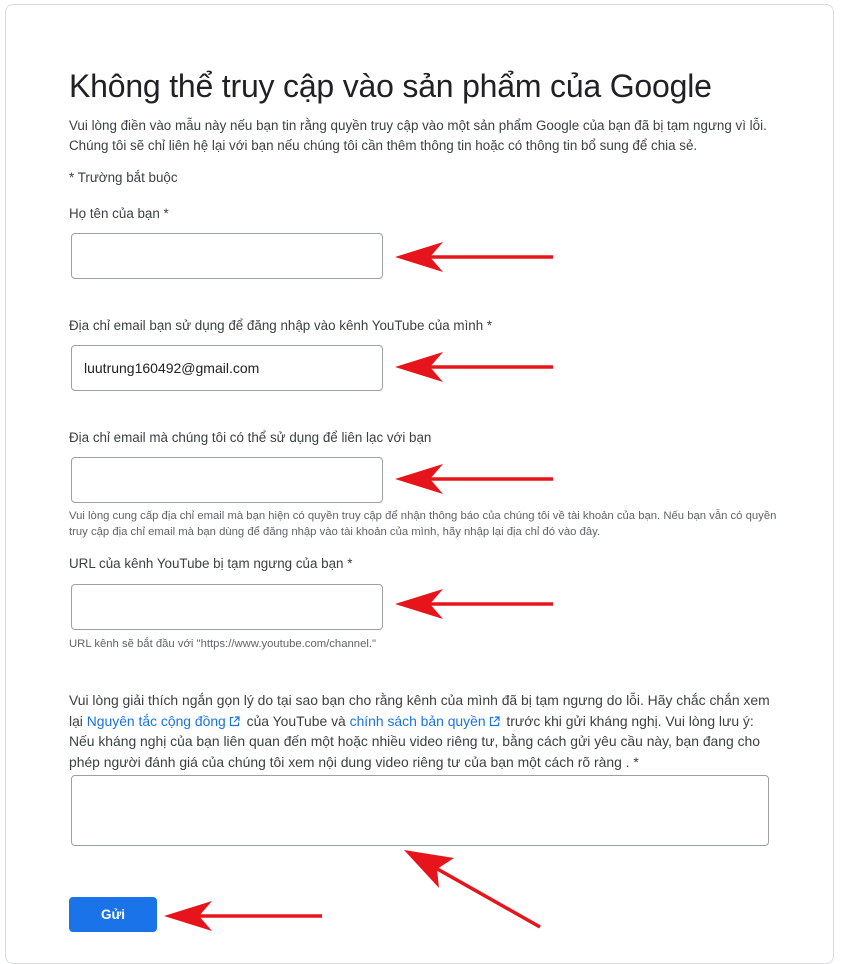  Describe the element at coordinates (165, 721) in the screenshot. I see `community-guidelines-link: Nguyên tắc cộng đồng` at that location.